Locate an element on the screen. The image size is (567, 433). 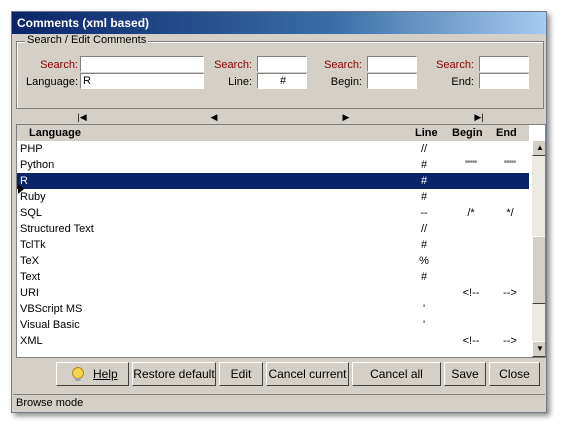
line-field: # is located at coordinates (282, 81).